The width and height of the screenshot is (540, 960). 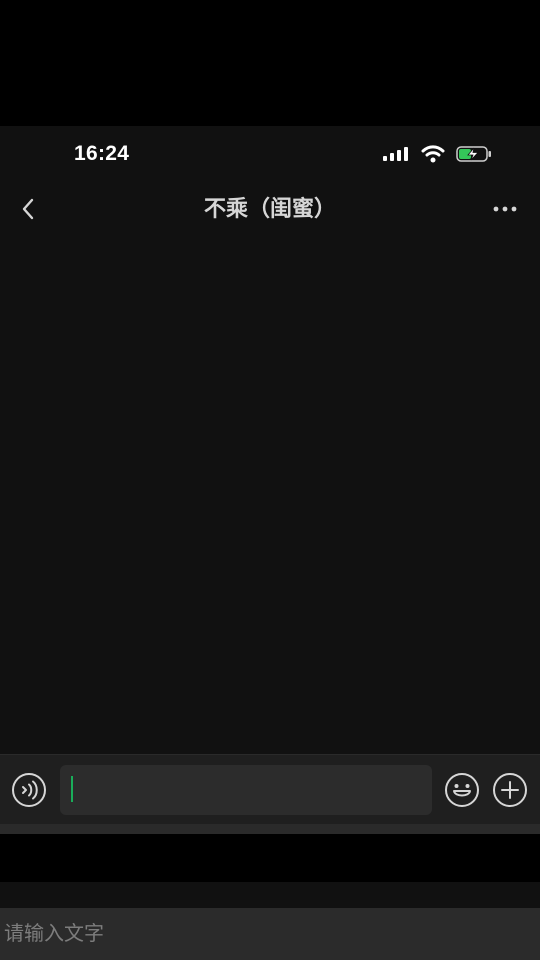 I want to click on back-button, so click(x=28, y=209).